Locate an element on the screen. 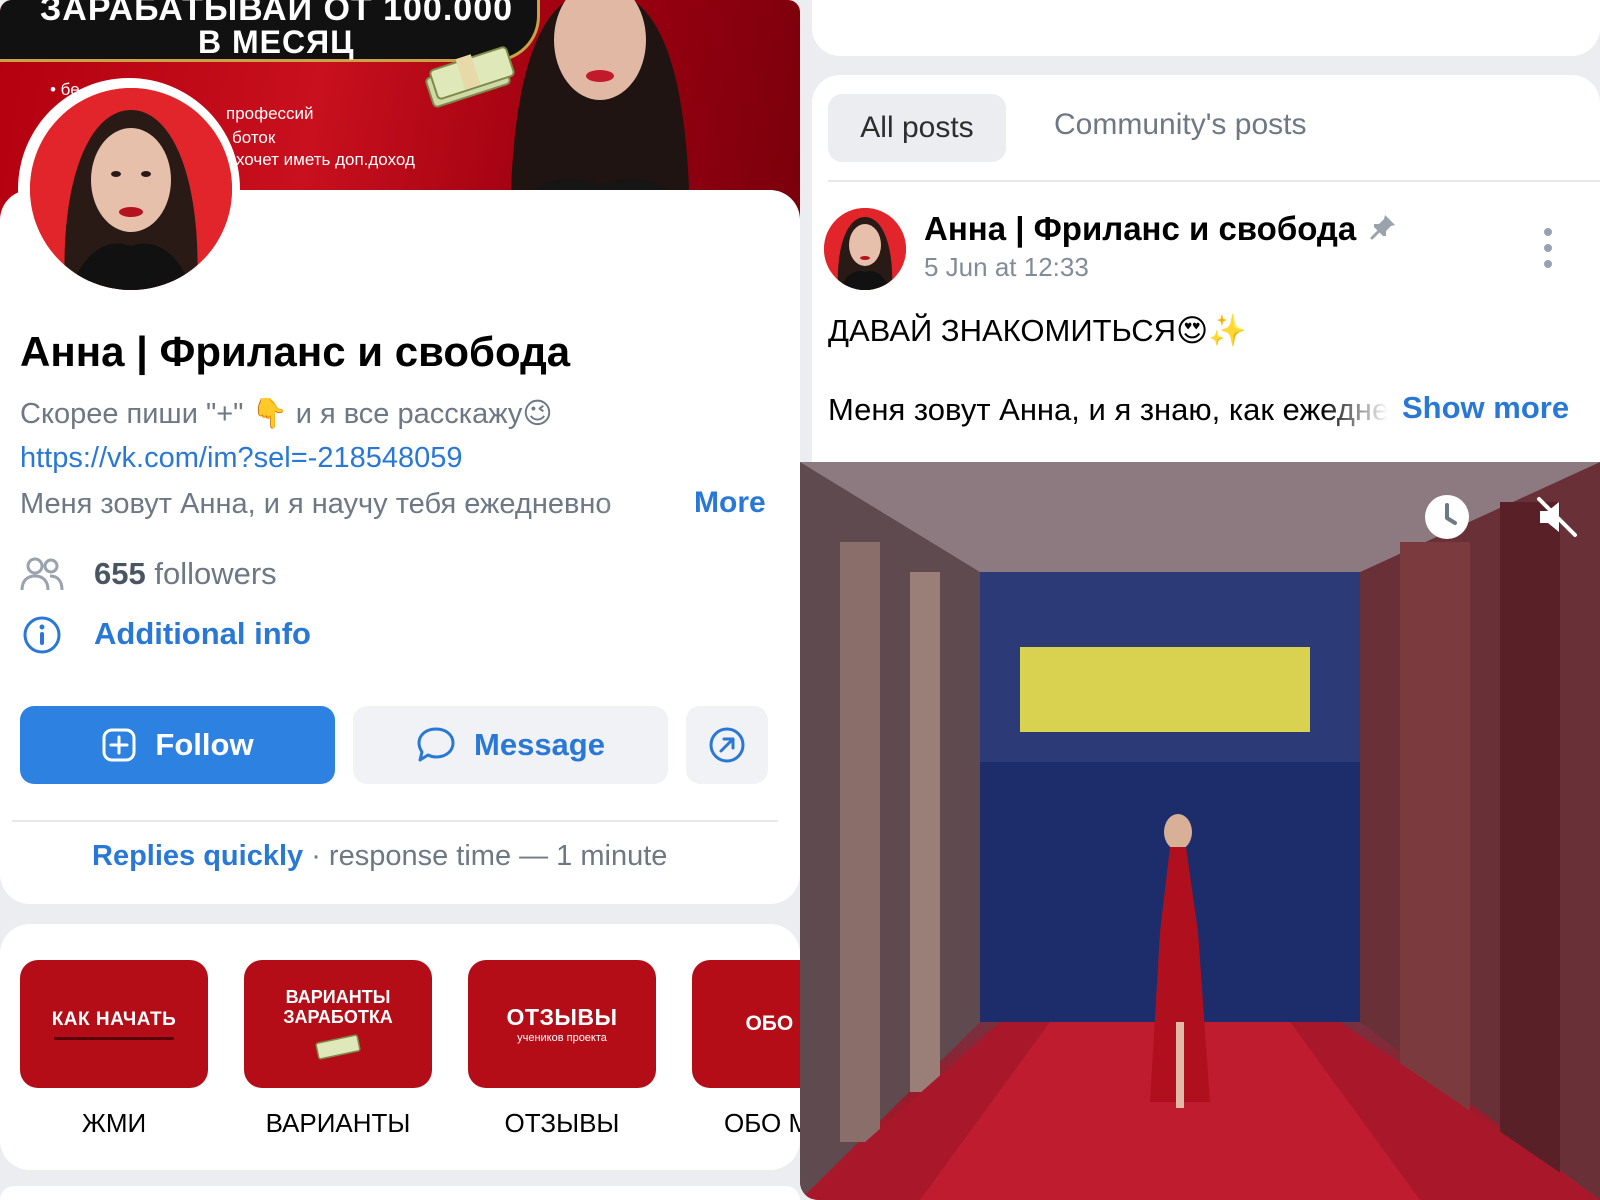 This screenshot has width=1600, height=1200. story-cover-1: КАК НАЧАТЬ is located at coordinates (114, 1024).